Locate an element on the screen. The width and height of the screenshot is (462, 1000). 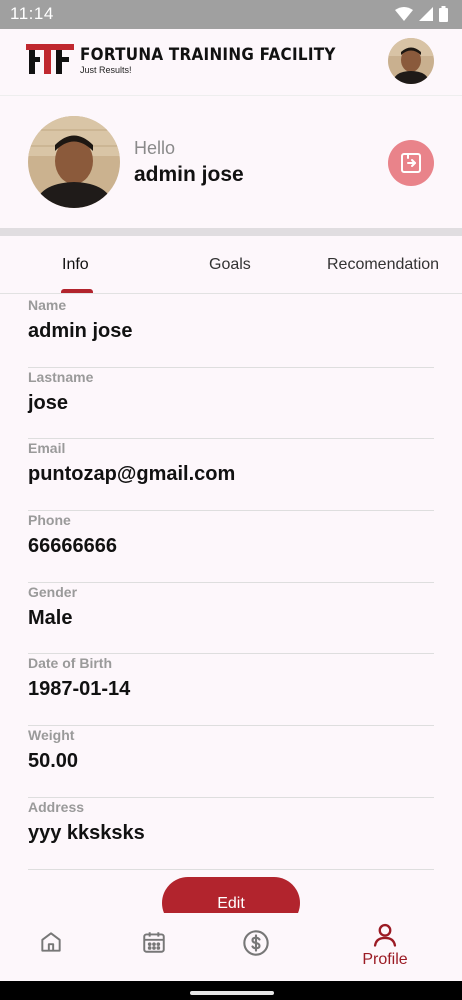
tab-goals: Goals is located at coordinates (230, 265).